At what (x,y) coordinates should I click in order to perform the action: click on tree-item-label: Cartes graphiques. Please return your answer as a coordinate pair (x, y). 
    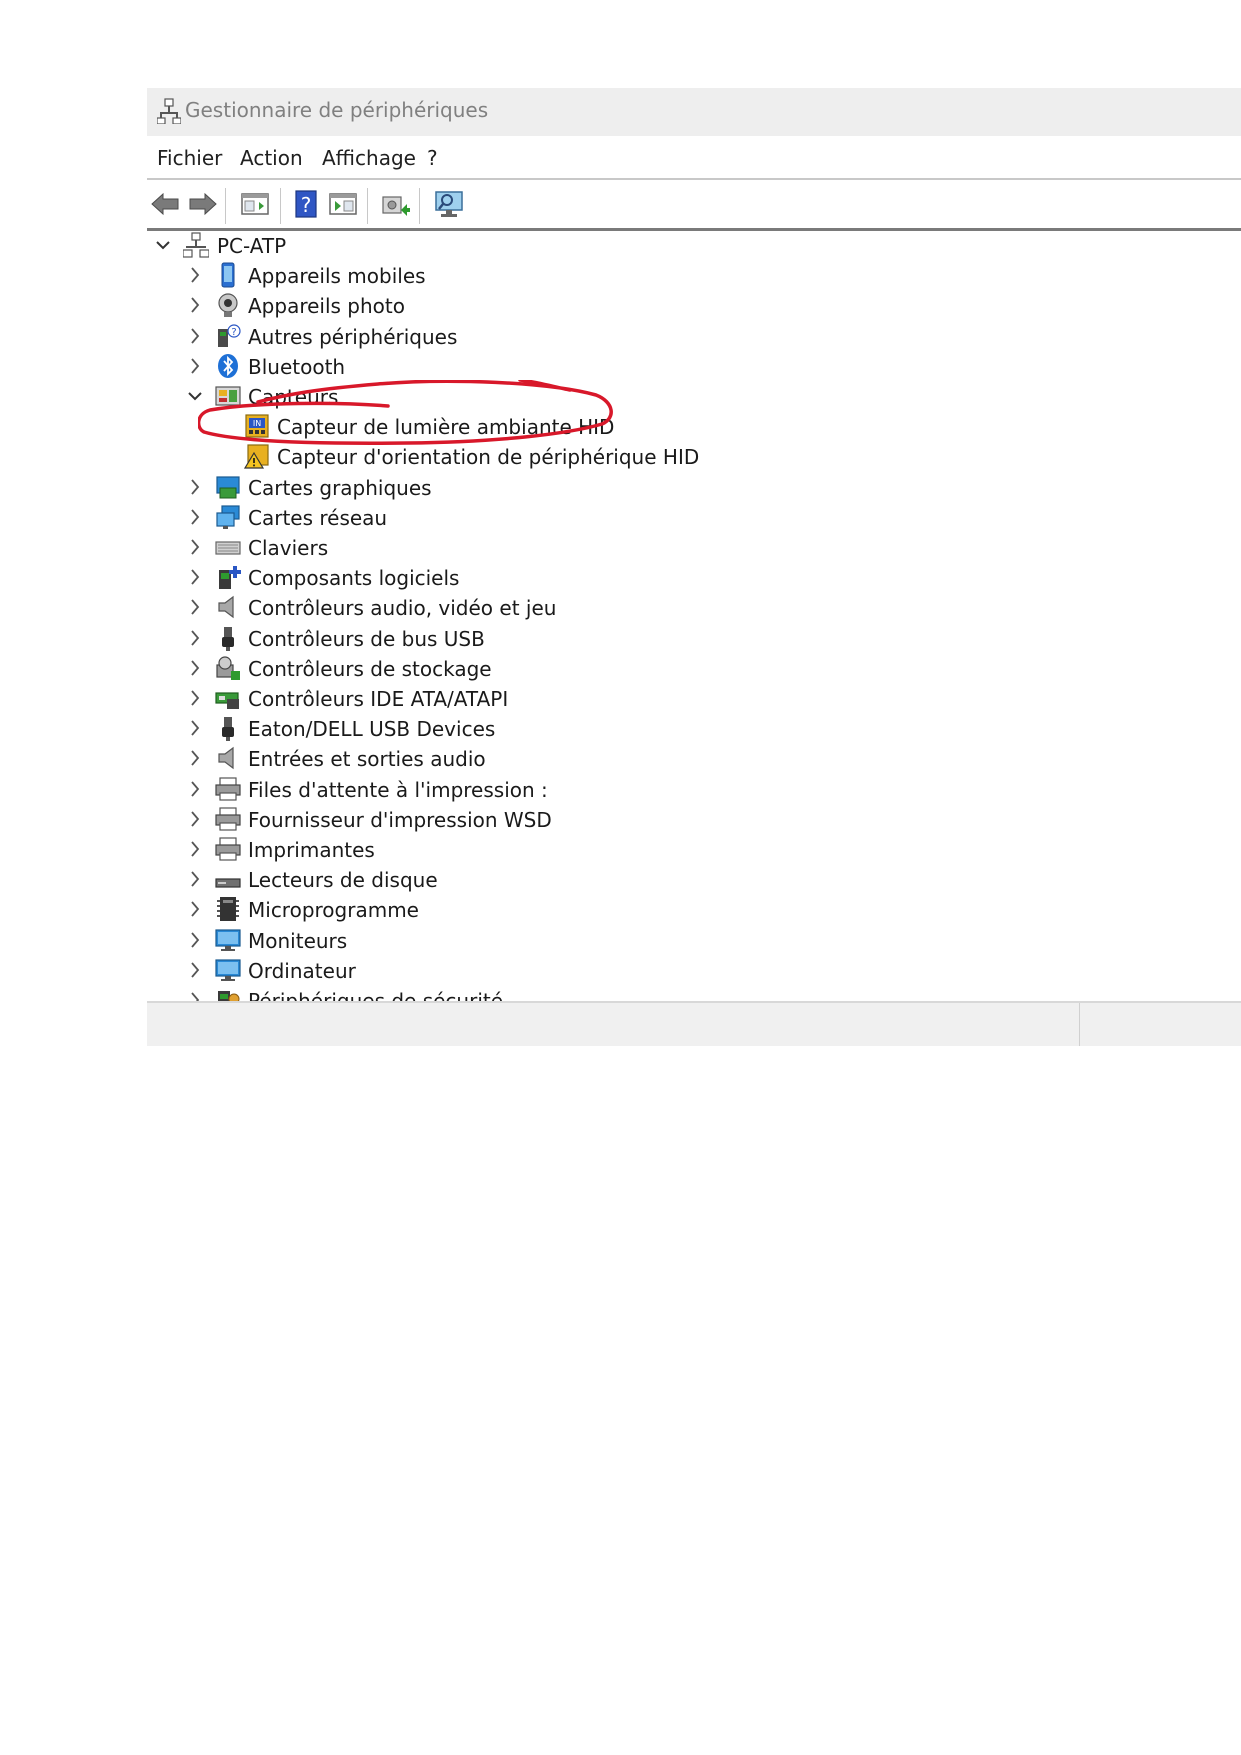
    Looking at the image, I should click on (340, 487).